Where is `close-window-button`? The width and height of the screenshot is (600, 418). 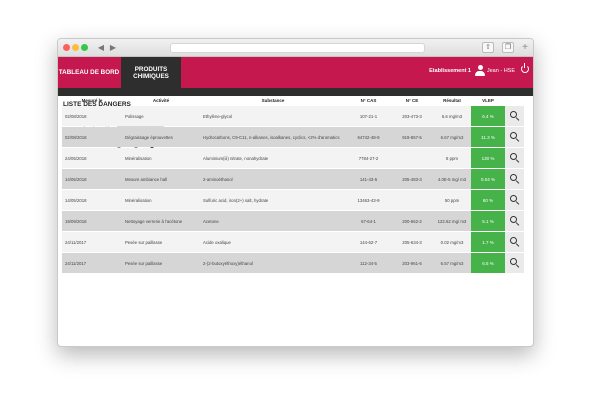
close-window-button is located at coordinates (66, 47).